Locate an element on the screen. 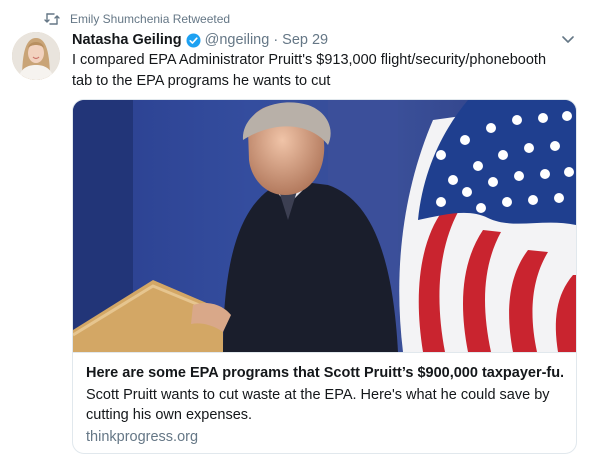 Image resolution: width=591 pixels, height=463 pixels. tweet-header: Natasha Geiling @ngeiling · Sep 29 is located at coordinates (200, 40).